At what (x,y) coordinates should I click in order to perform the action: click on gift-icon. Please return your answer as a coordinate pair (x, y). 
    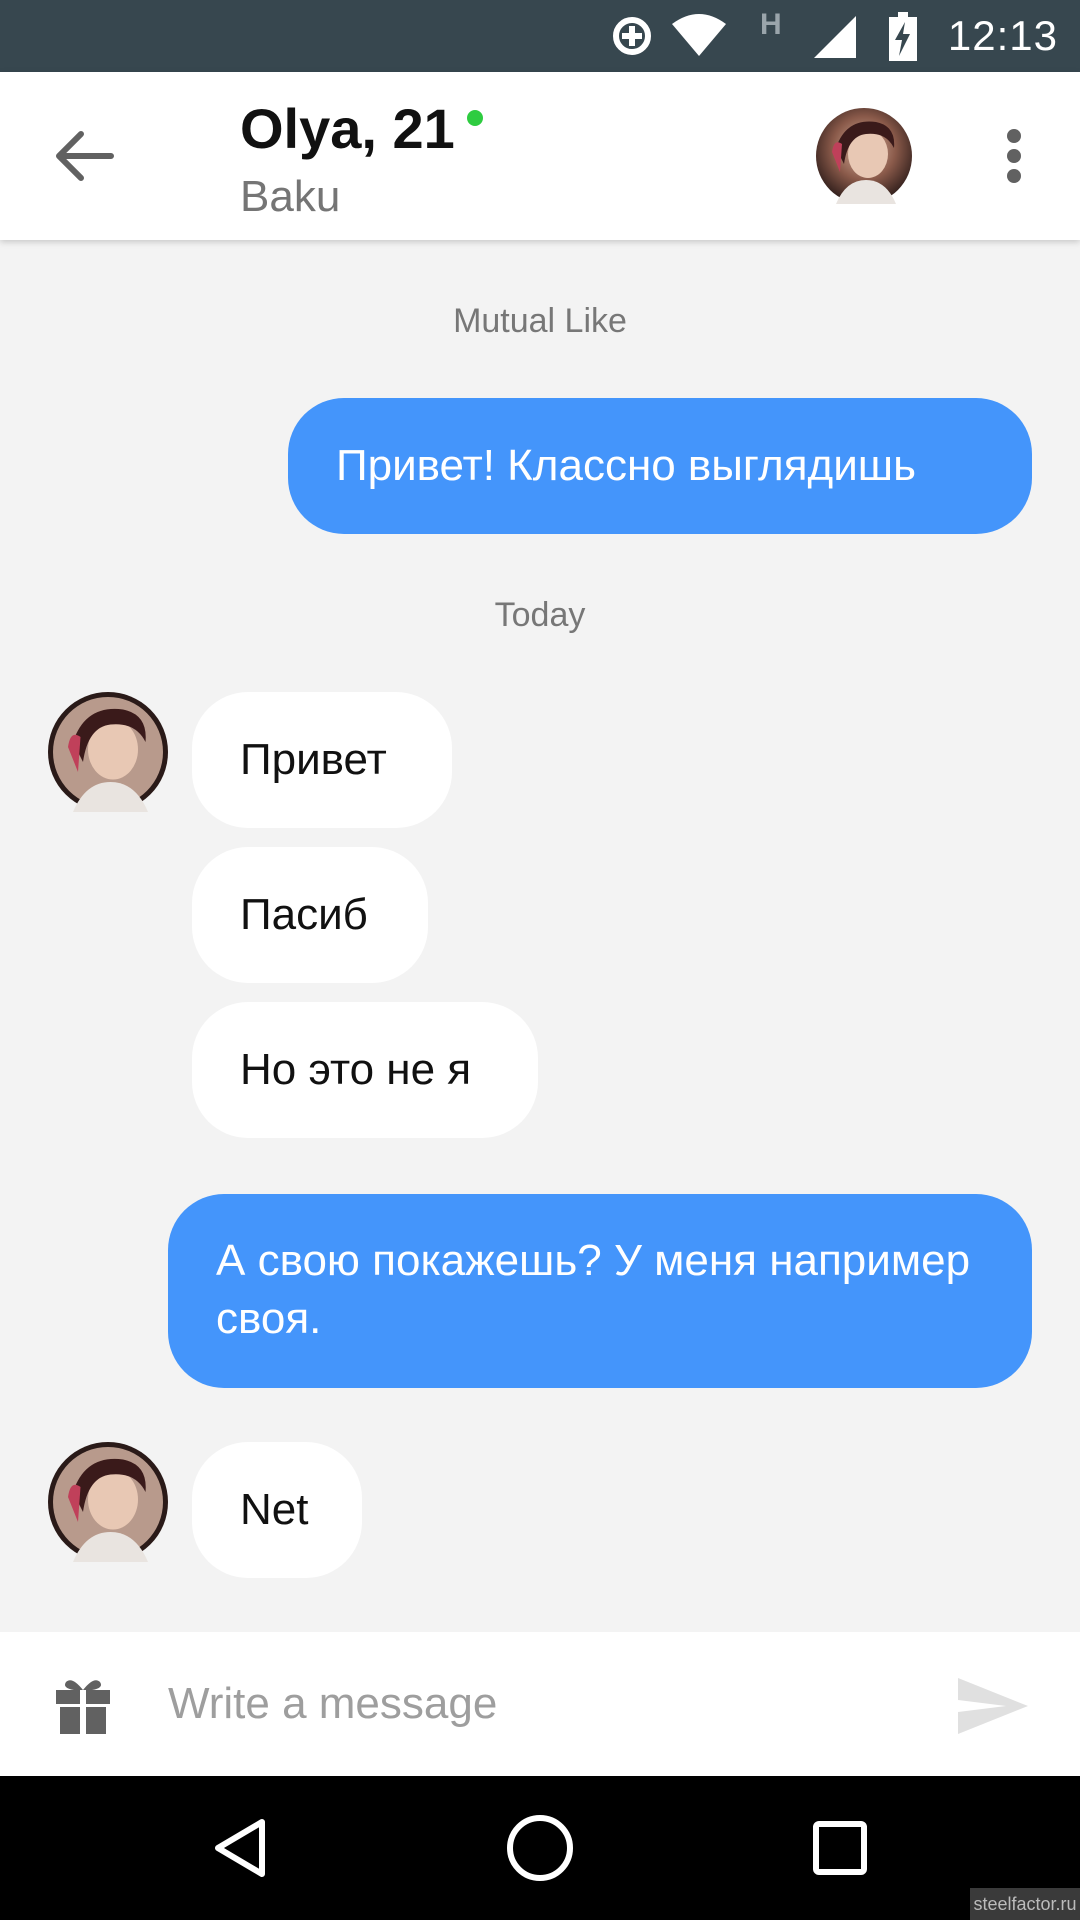
    Looking at the image, I should click on (83, 1707).